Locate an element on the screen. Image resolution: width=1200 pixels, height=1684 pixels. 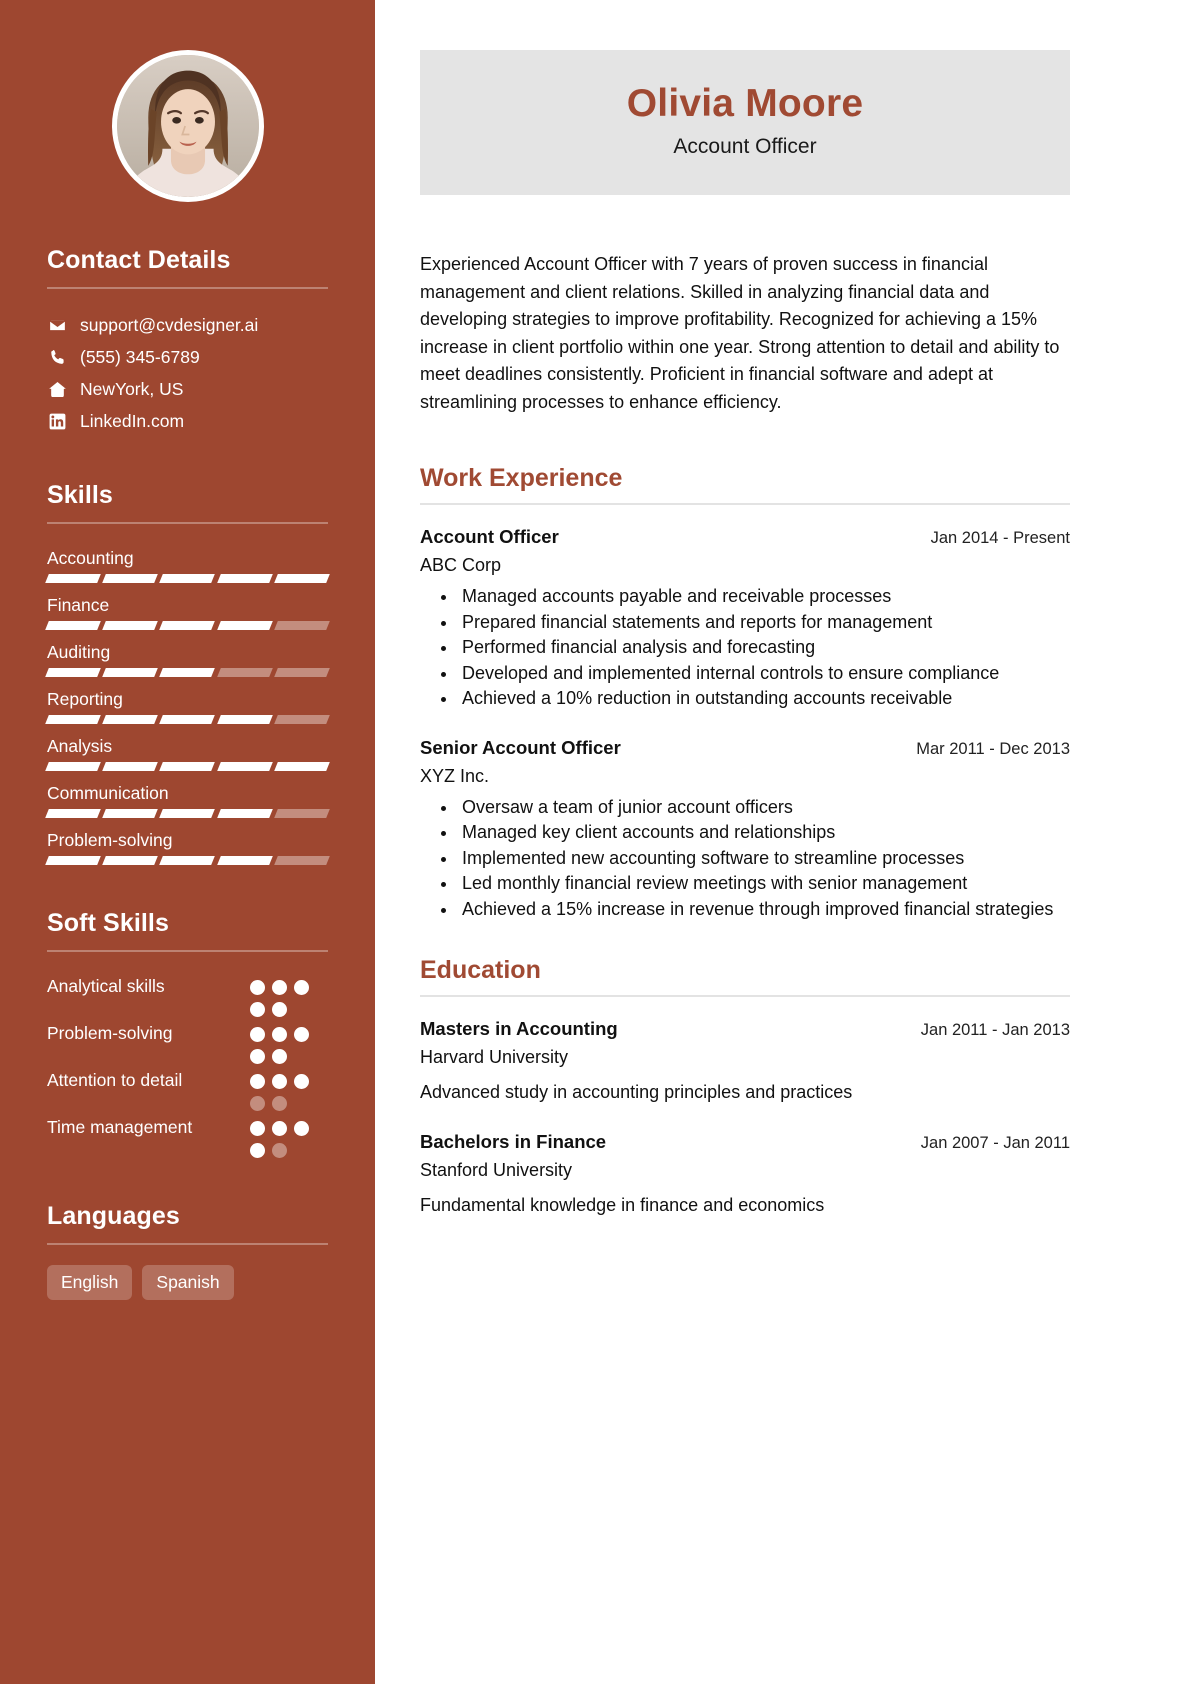
skill-item: Auditing is located at coordinates (187, 657).